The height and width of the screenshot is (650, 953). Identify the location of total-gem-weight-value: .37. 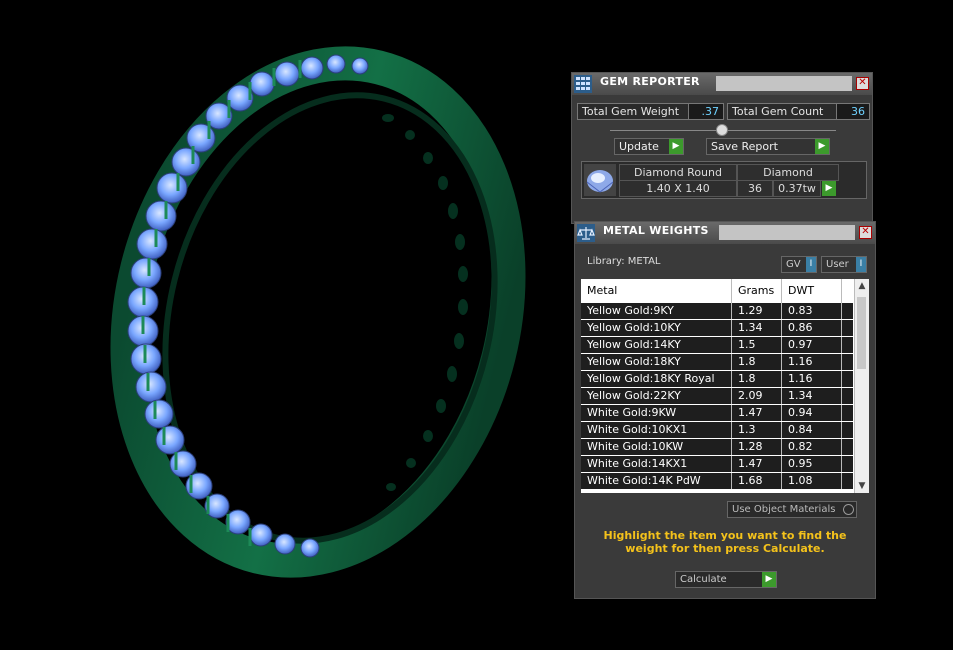
(706, 111).